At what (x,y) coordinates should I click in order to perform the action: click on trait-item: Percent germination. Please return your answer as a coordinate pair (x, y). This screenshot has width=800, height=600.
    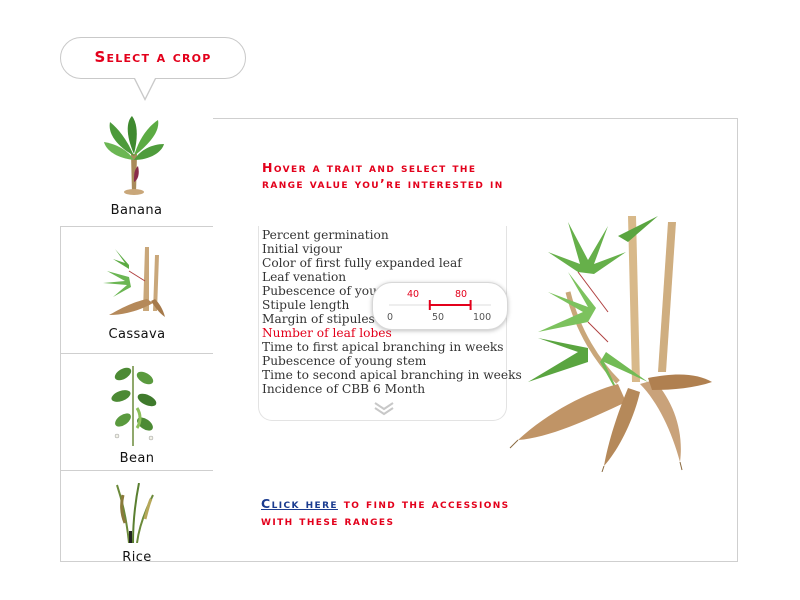
    Looking at the image, I should click on (325, 235).